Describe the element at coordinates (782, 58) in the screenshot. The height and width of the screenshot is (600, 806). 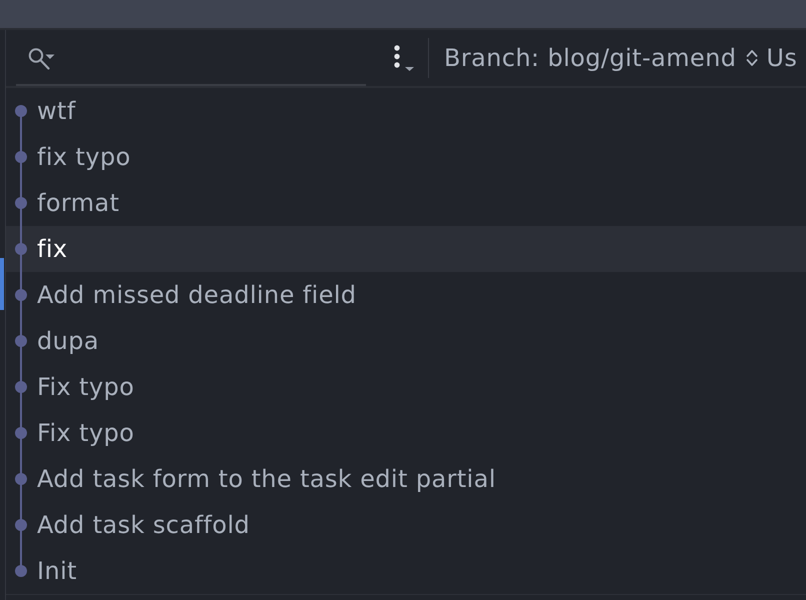
I see `filter-button: Us` at that location.